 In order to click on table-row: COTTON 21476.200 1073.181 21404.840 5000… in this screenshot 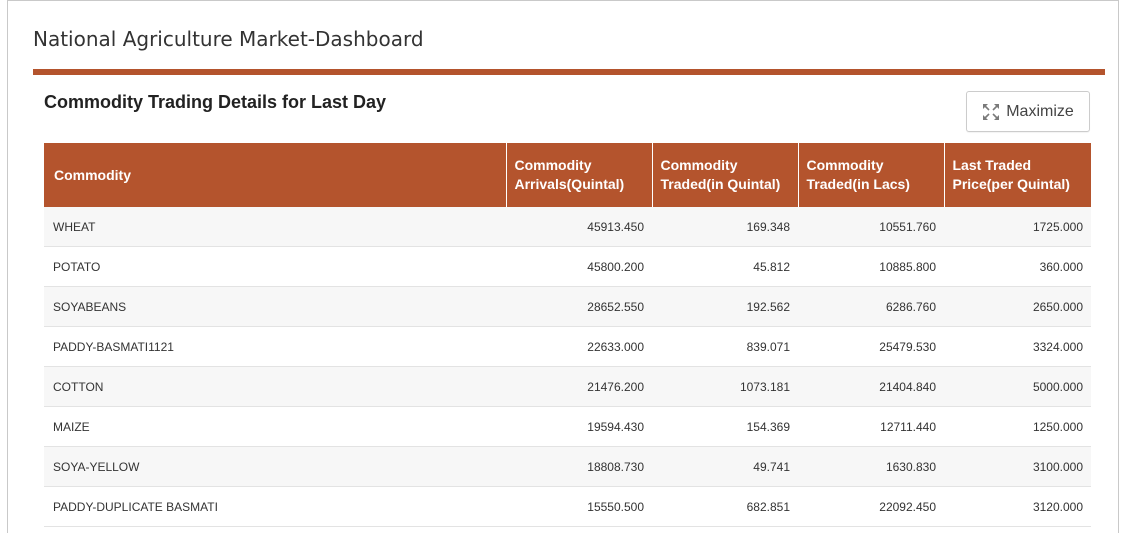, I will do `click(567, 386)`.